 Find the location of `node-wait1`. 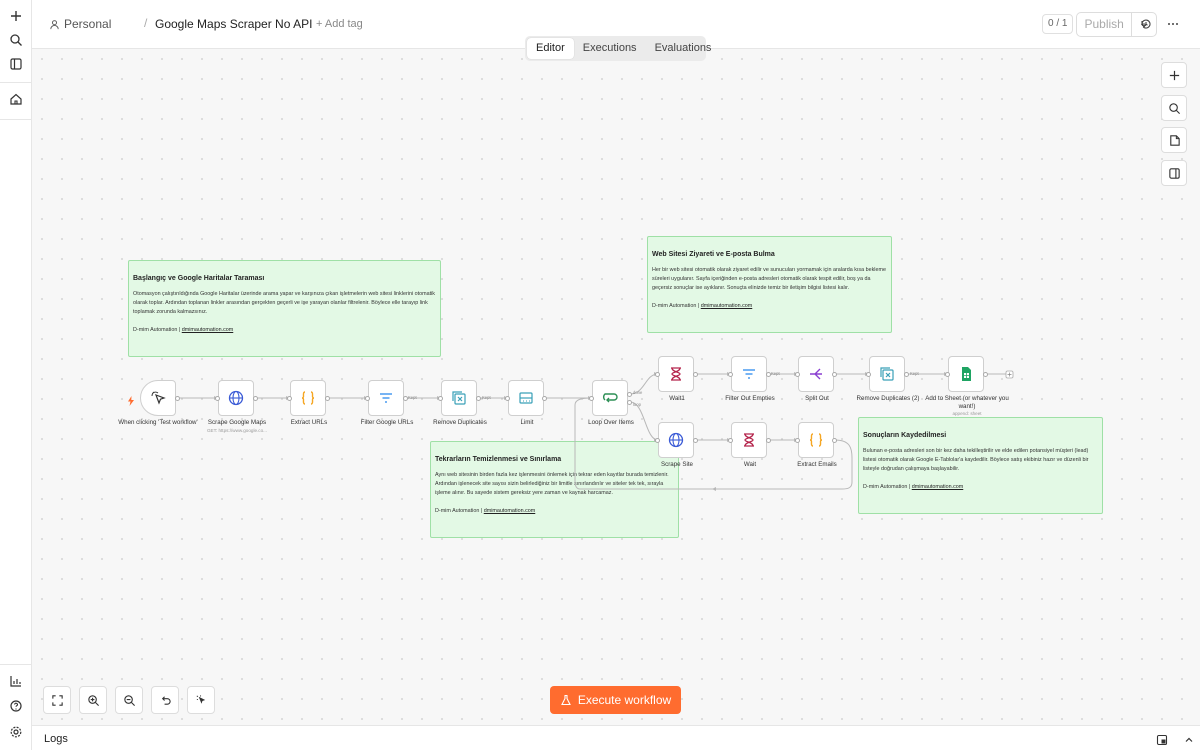

node-wait1 is located at coordinates (676, 374).